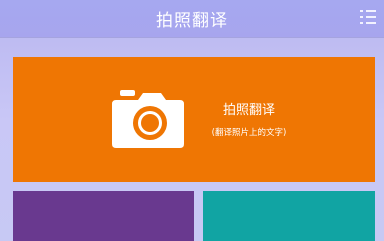  Describe the element at coordinates (368, 16) in the screenshot. I see `menu-list-icon` at that location.